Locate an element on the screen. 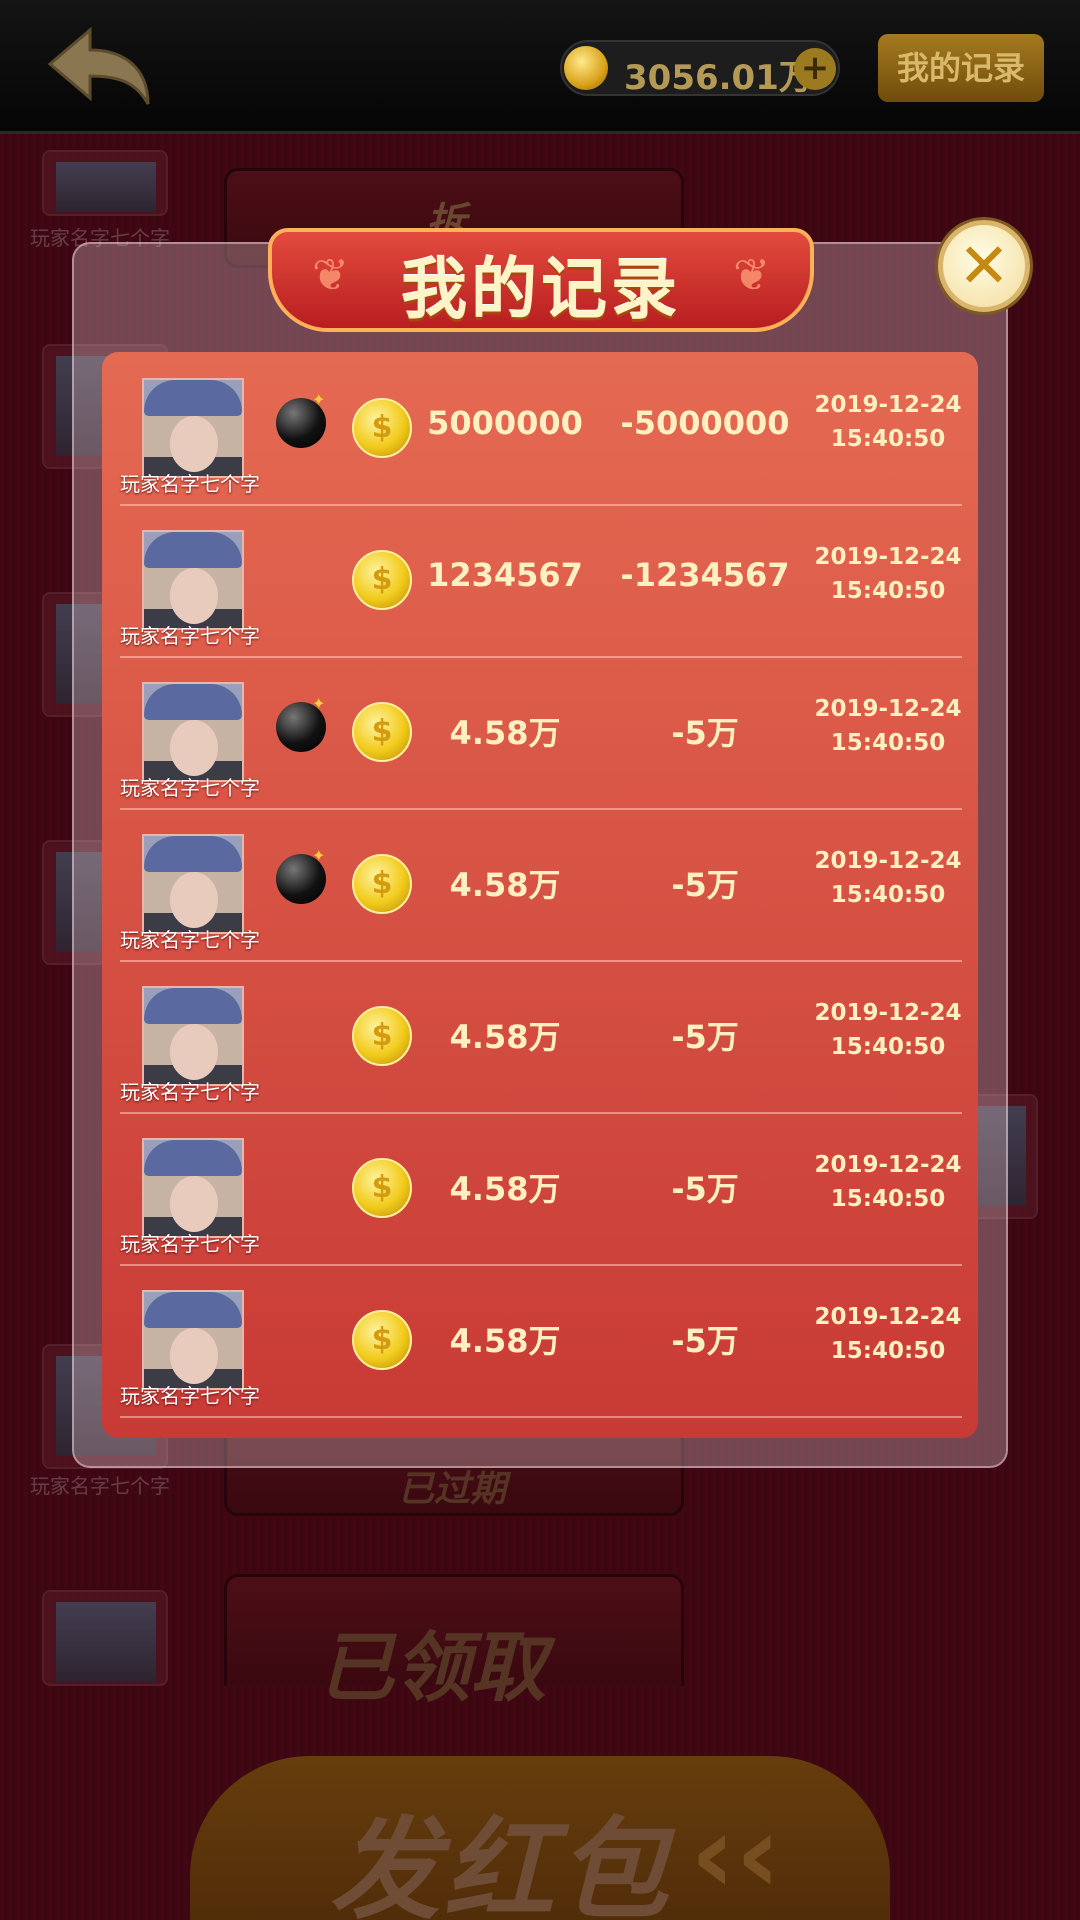 Image resolution: width=1080 pixels, height=1920 pixels. back-arrow-icon is located at coordinates (99, 66).